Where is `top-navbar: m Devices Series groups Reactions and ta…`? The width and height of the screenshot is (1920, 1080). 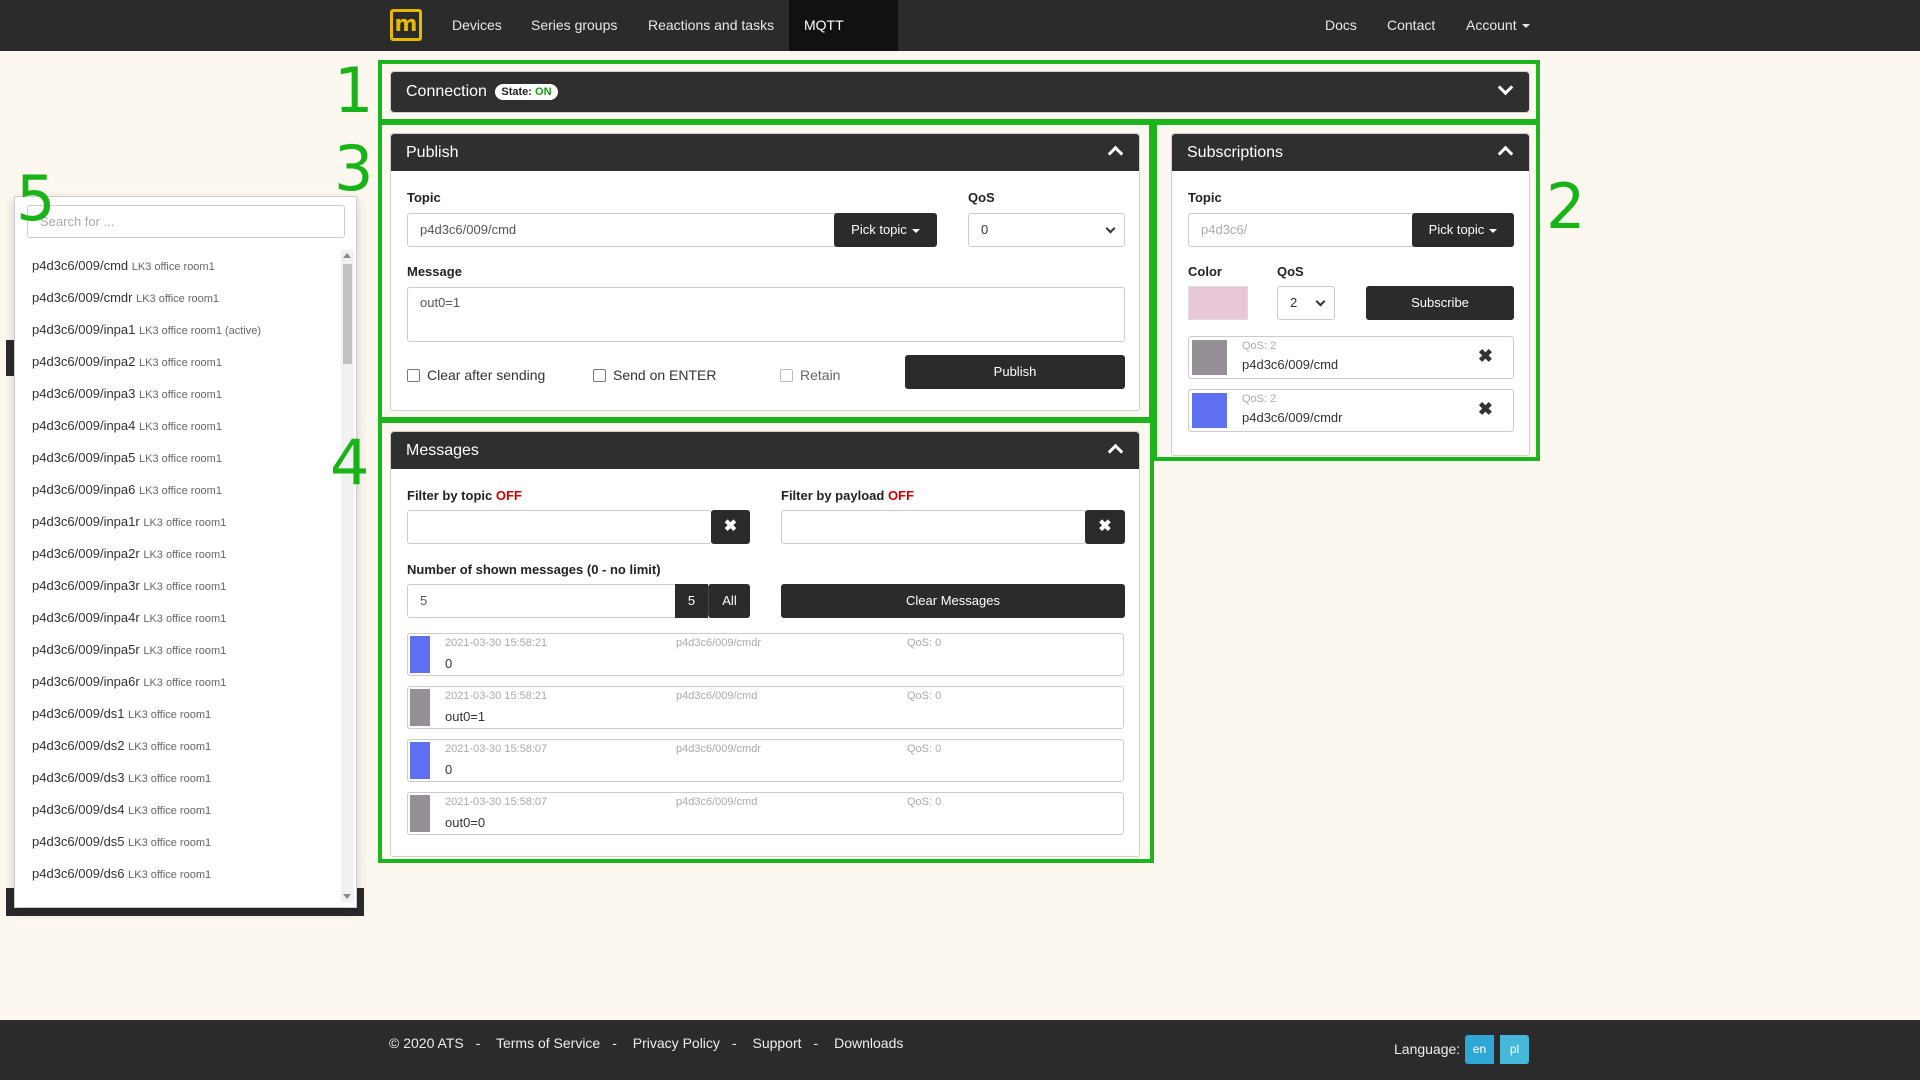
top-navbar: m Devices Series groups Reactions and ta… is located at coordinates (960, 42).